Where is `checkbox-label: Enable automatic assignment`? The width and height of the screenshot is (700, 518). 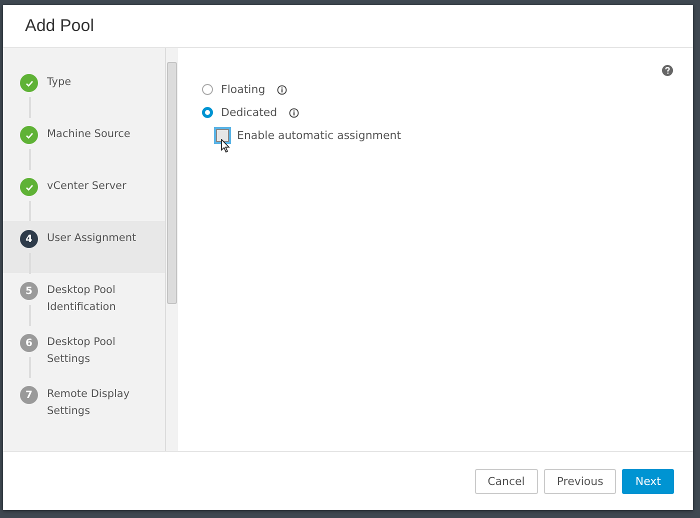
checkbox-label: Enable automatic assignment is located at coordinates (319, 135).